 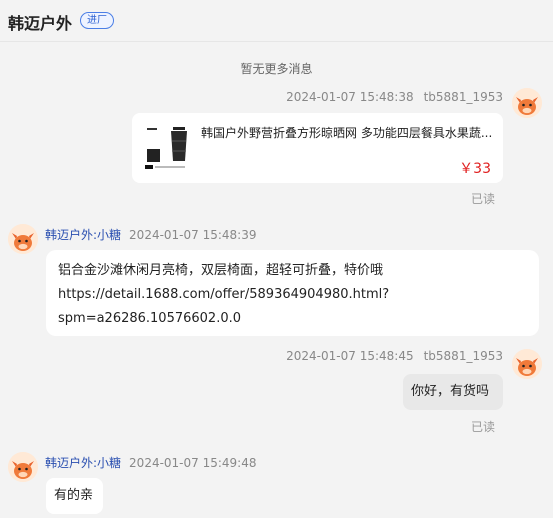 What do you see at coordinates (350, 356) in the screenshot?
I see `message-time: 2024-01-07 15:48:45` at bounding box center [350, 356].